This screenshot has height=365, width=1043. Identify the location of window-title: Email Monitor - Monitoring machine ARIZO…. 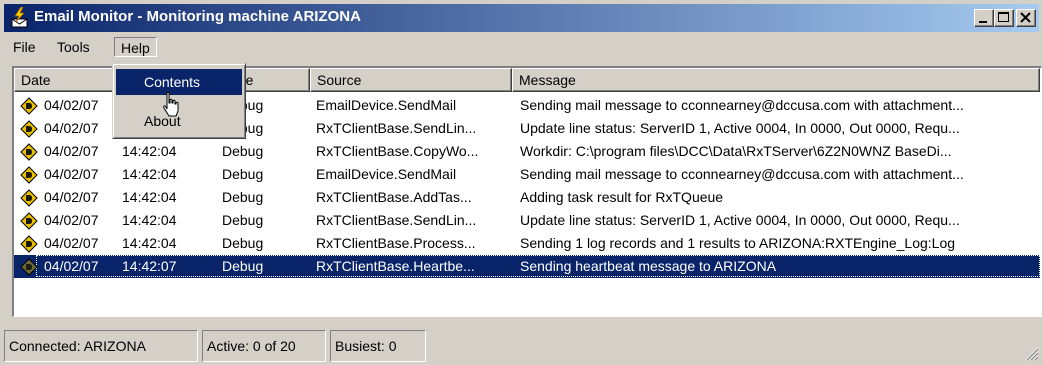
(197, 16).